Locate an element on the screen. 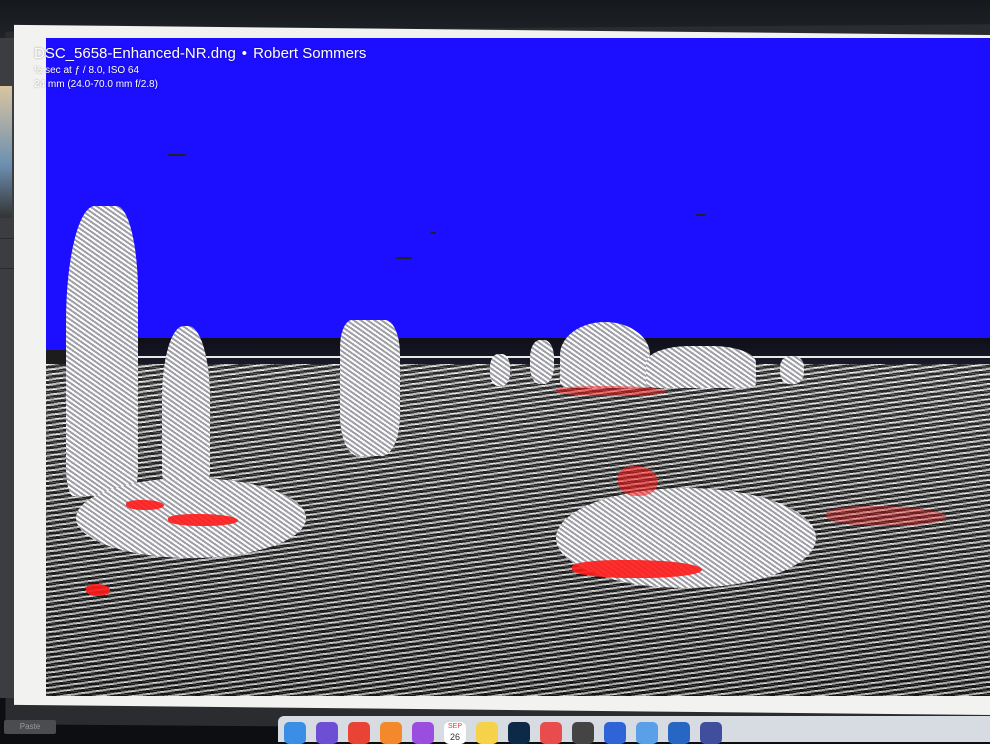 The image size is (990, 744). launchpad-icon is located at coordinates (327, 733).